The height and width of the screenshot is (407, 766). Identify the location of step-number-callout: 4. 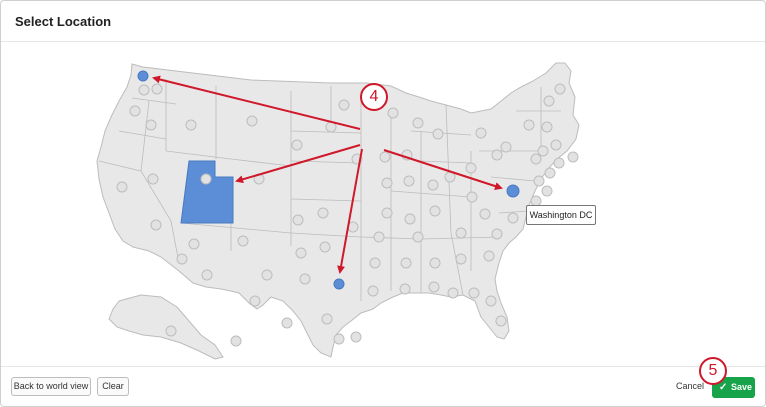
(374, 97).